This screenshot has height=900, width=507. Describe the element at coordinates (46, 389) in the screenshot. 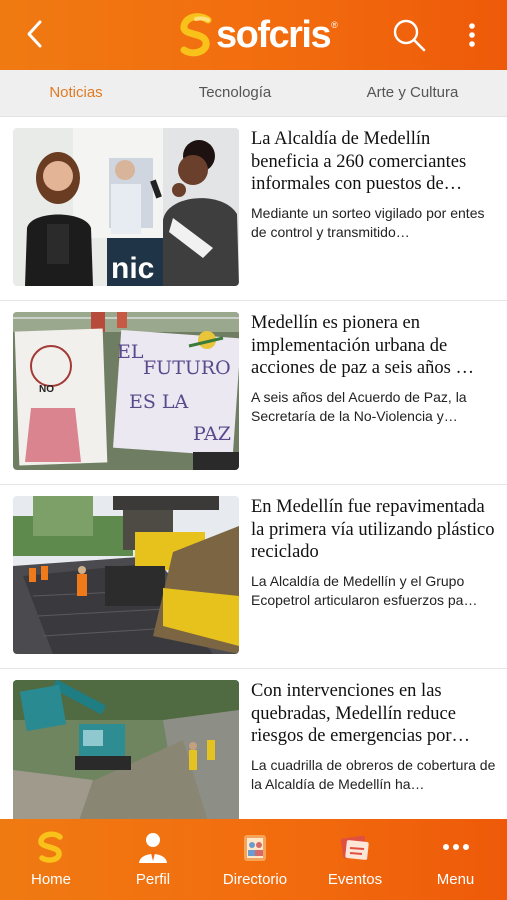

I see `poster-small-text: NO` at that location.